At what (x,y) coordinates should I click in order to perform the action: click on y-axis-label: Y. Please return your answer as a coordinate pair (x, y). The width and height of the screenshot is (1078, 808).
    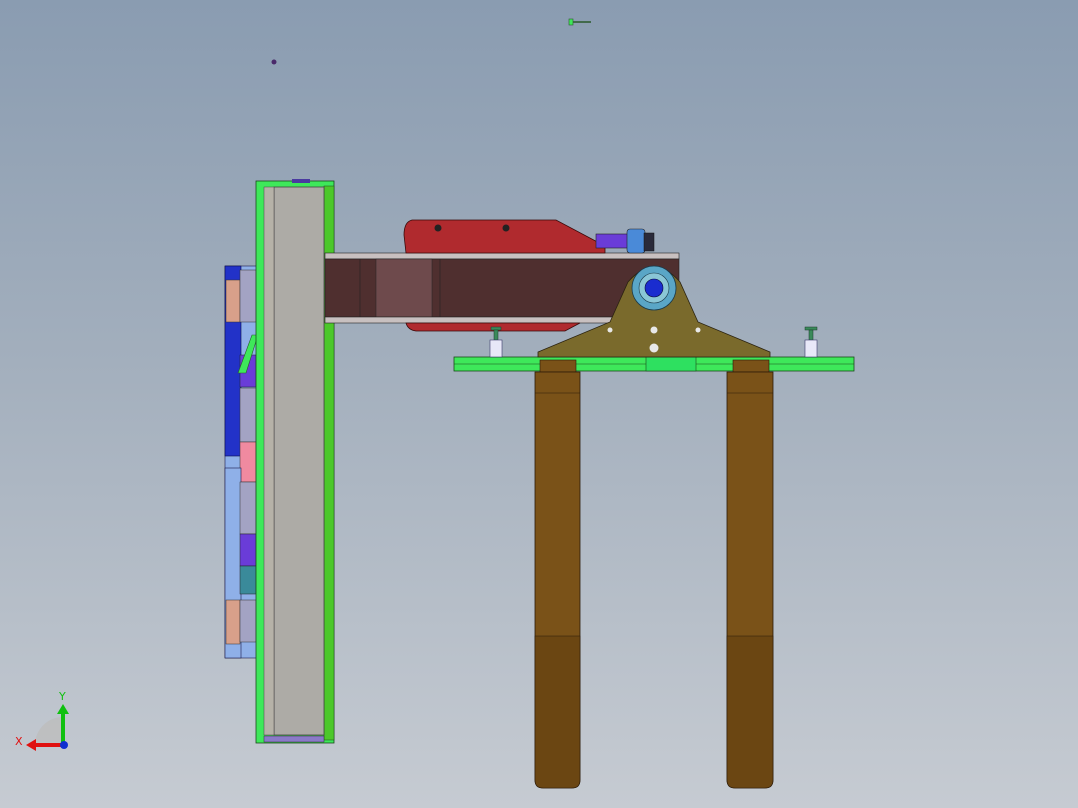
    Looking at the image, I should click on (62, 696).